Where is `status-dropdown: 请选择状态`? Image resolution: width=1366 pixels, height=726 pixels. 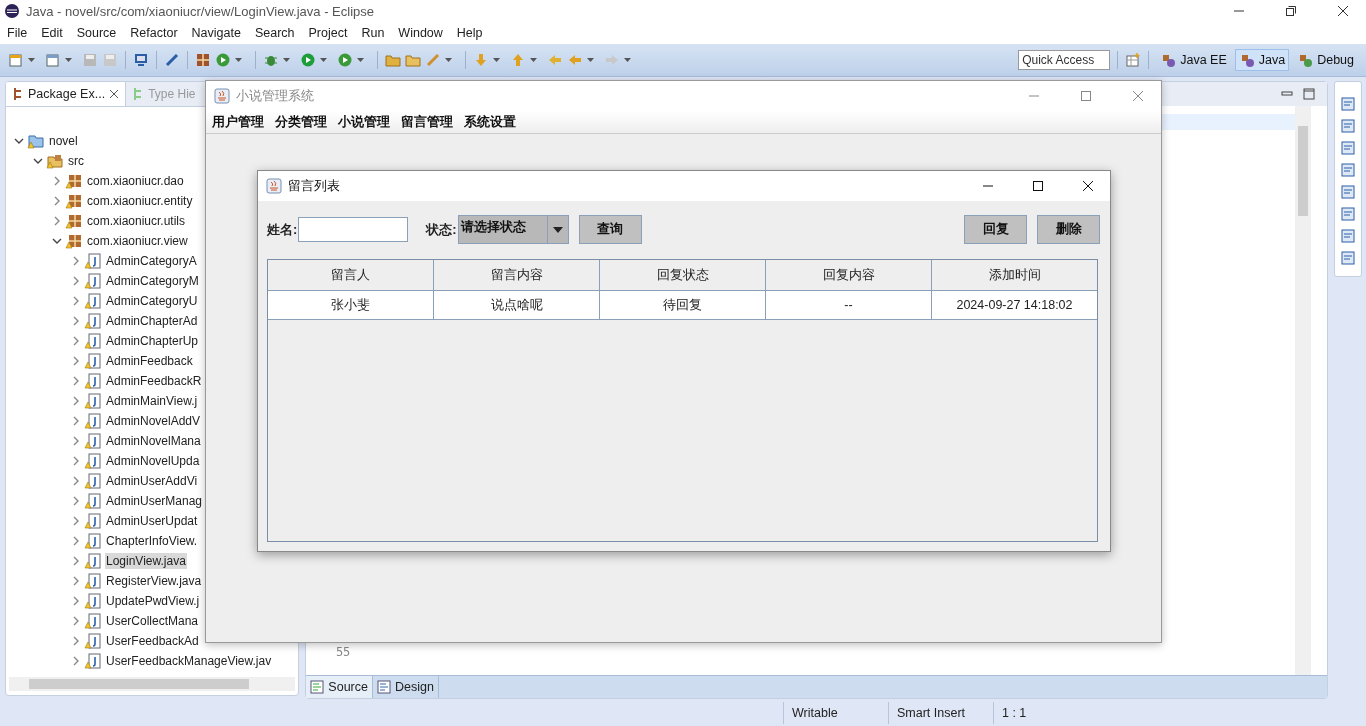 status-dropdown: 请选择状态 is located at coordinates (513, 229).